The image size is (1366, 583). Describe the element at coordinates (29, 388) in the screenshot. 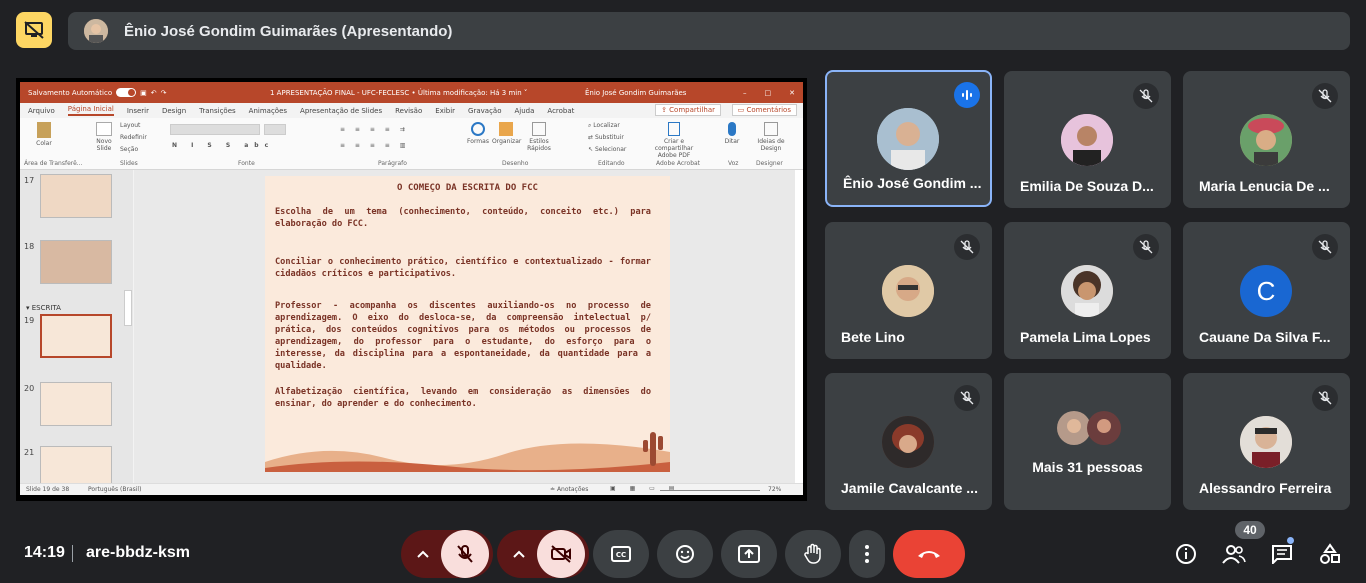

I see `thumb-number: 20` at that location.